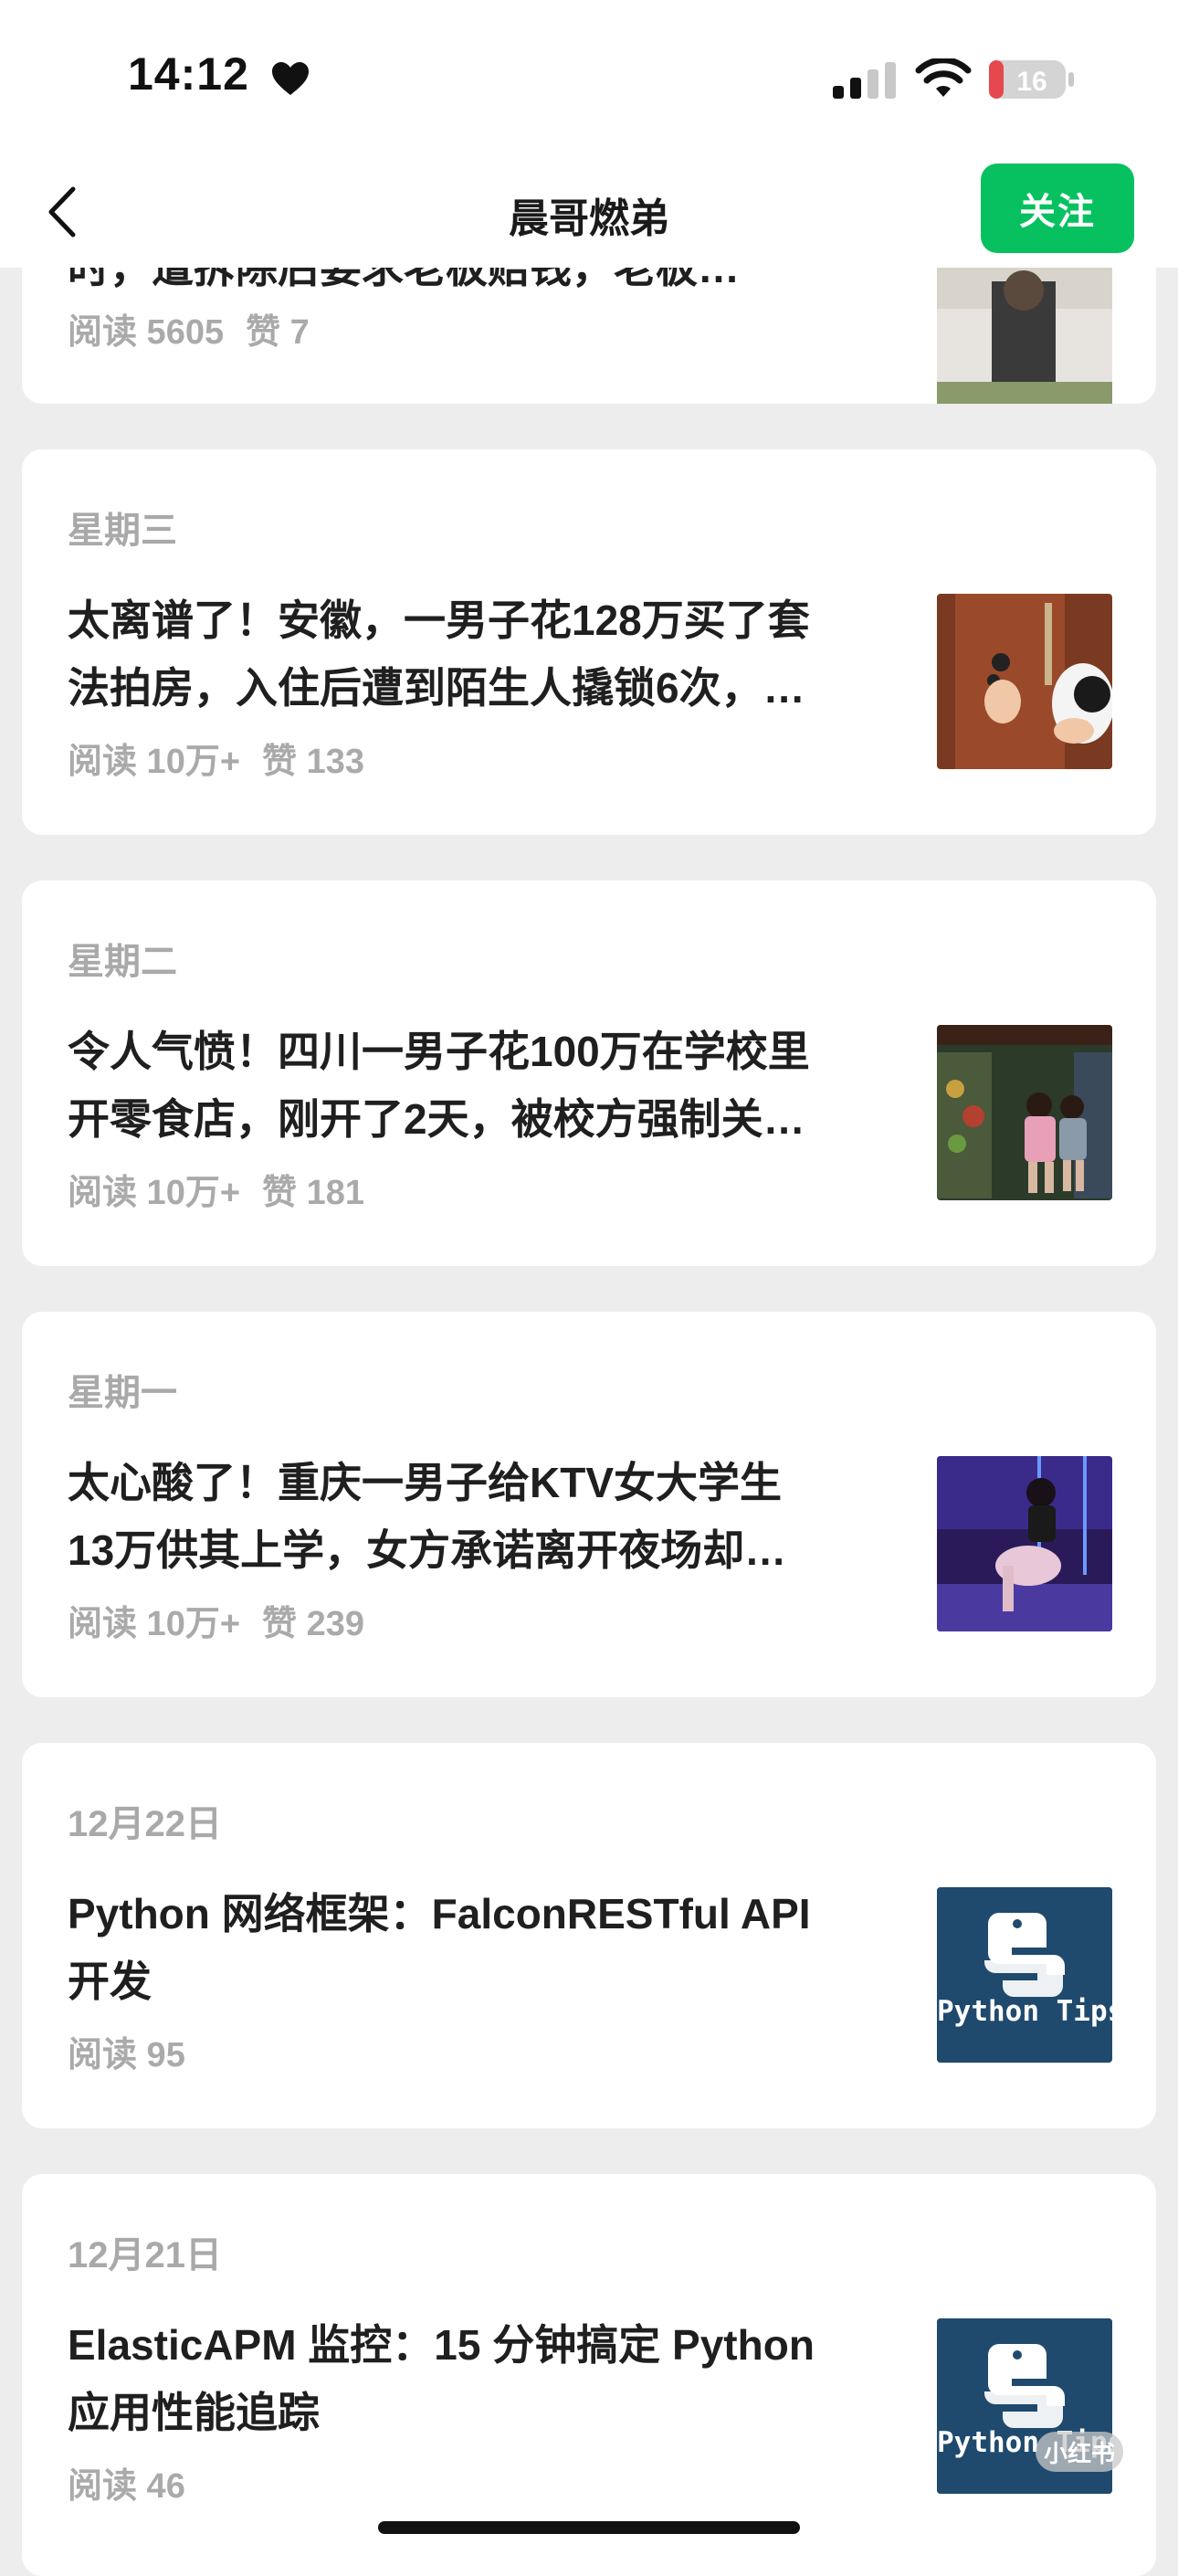 This screenshot has width=1178, height=2576. What do you see at coordinates (313, 1624) in the screenshot?
I see `like-count: 赞 239` at bounding box center [313, 1624].